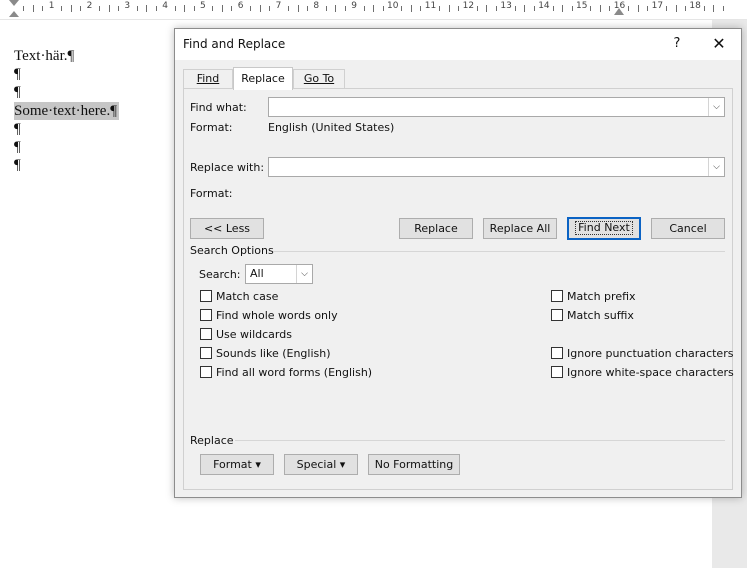 Image resolution: width=747 pixels, height=568 pixels. What do you see at coordinates (414, 464) in the screenshot?
I see `no-formatting-button: No Formatting` at bounding box center [414, 464].